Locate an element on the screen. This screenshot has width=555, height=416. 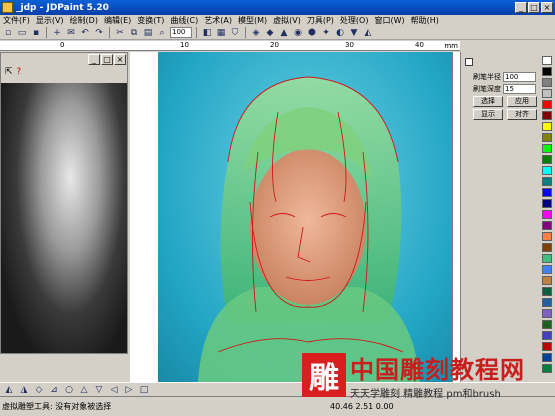
zoom-icon: ⌕ is located at coordinates (162, 33).